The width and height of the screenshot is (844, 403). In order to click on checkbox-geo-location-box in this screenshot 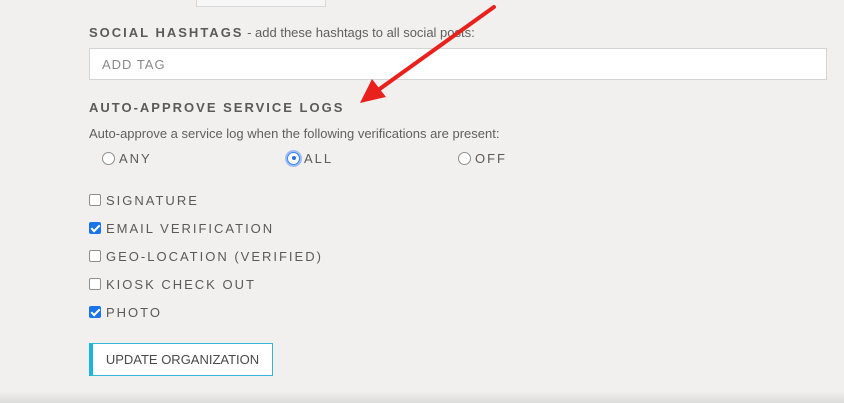, I will do `click(95, 256)`.